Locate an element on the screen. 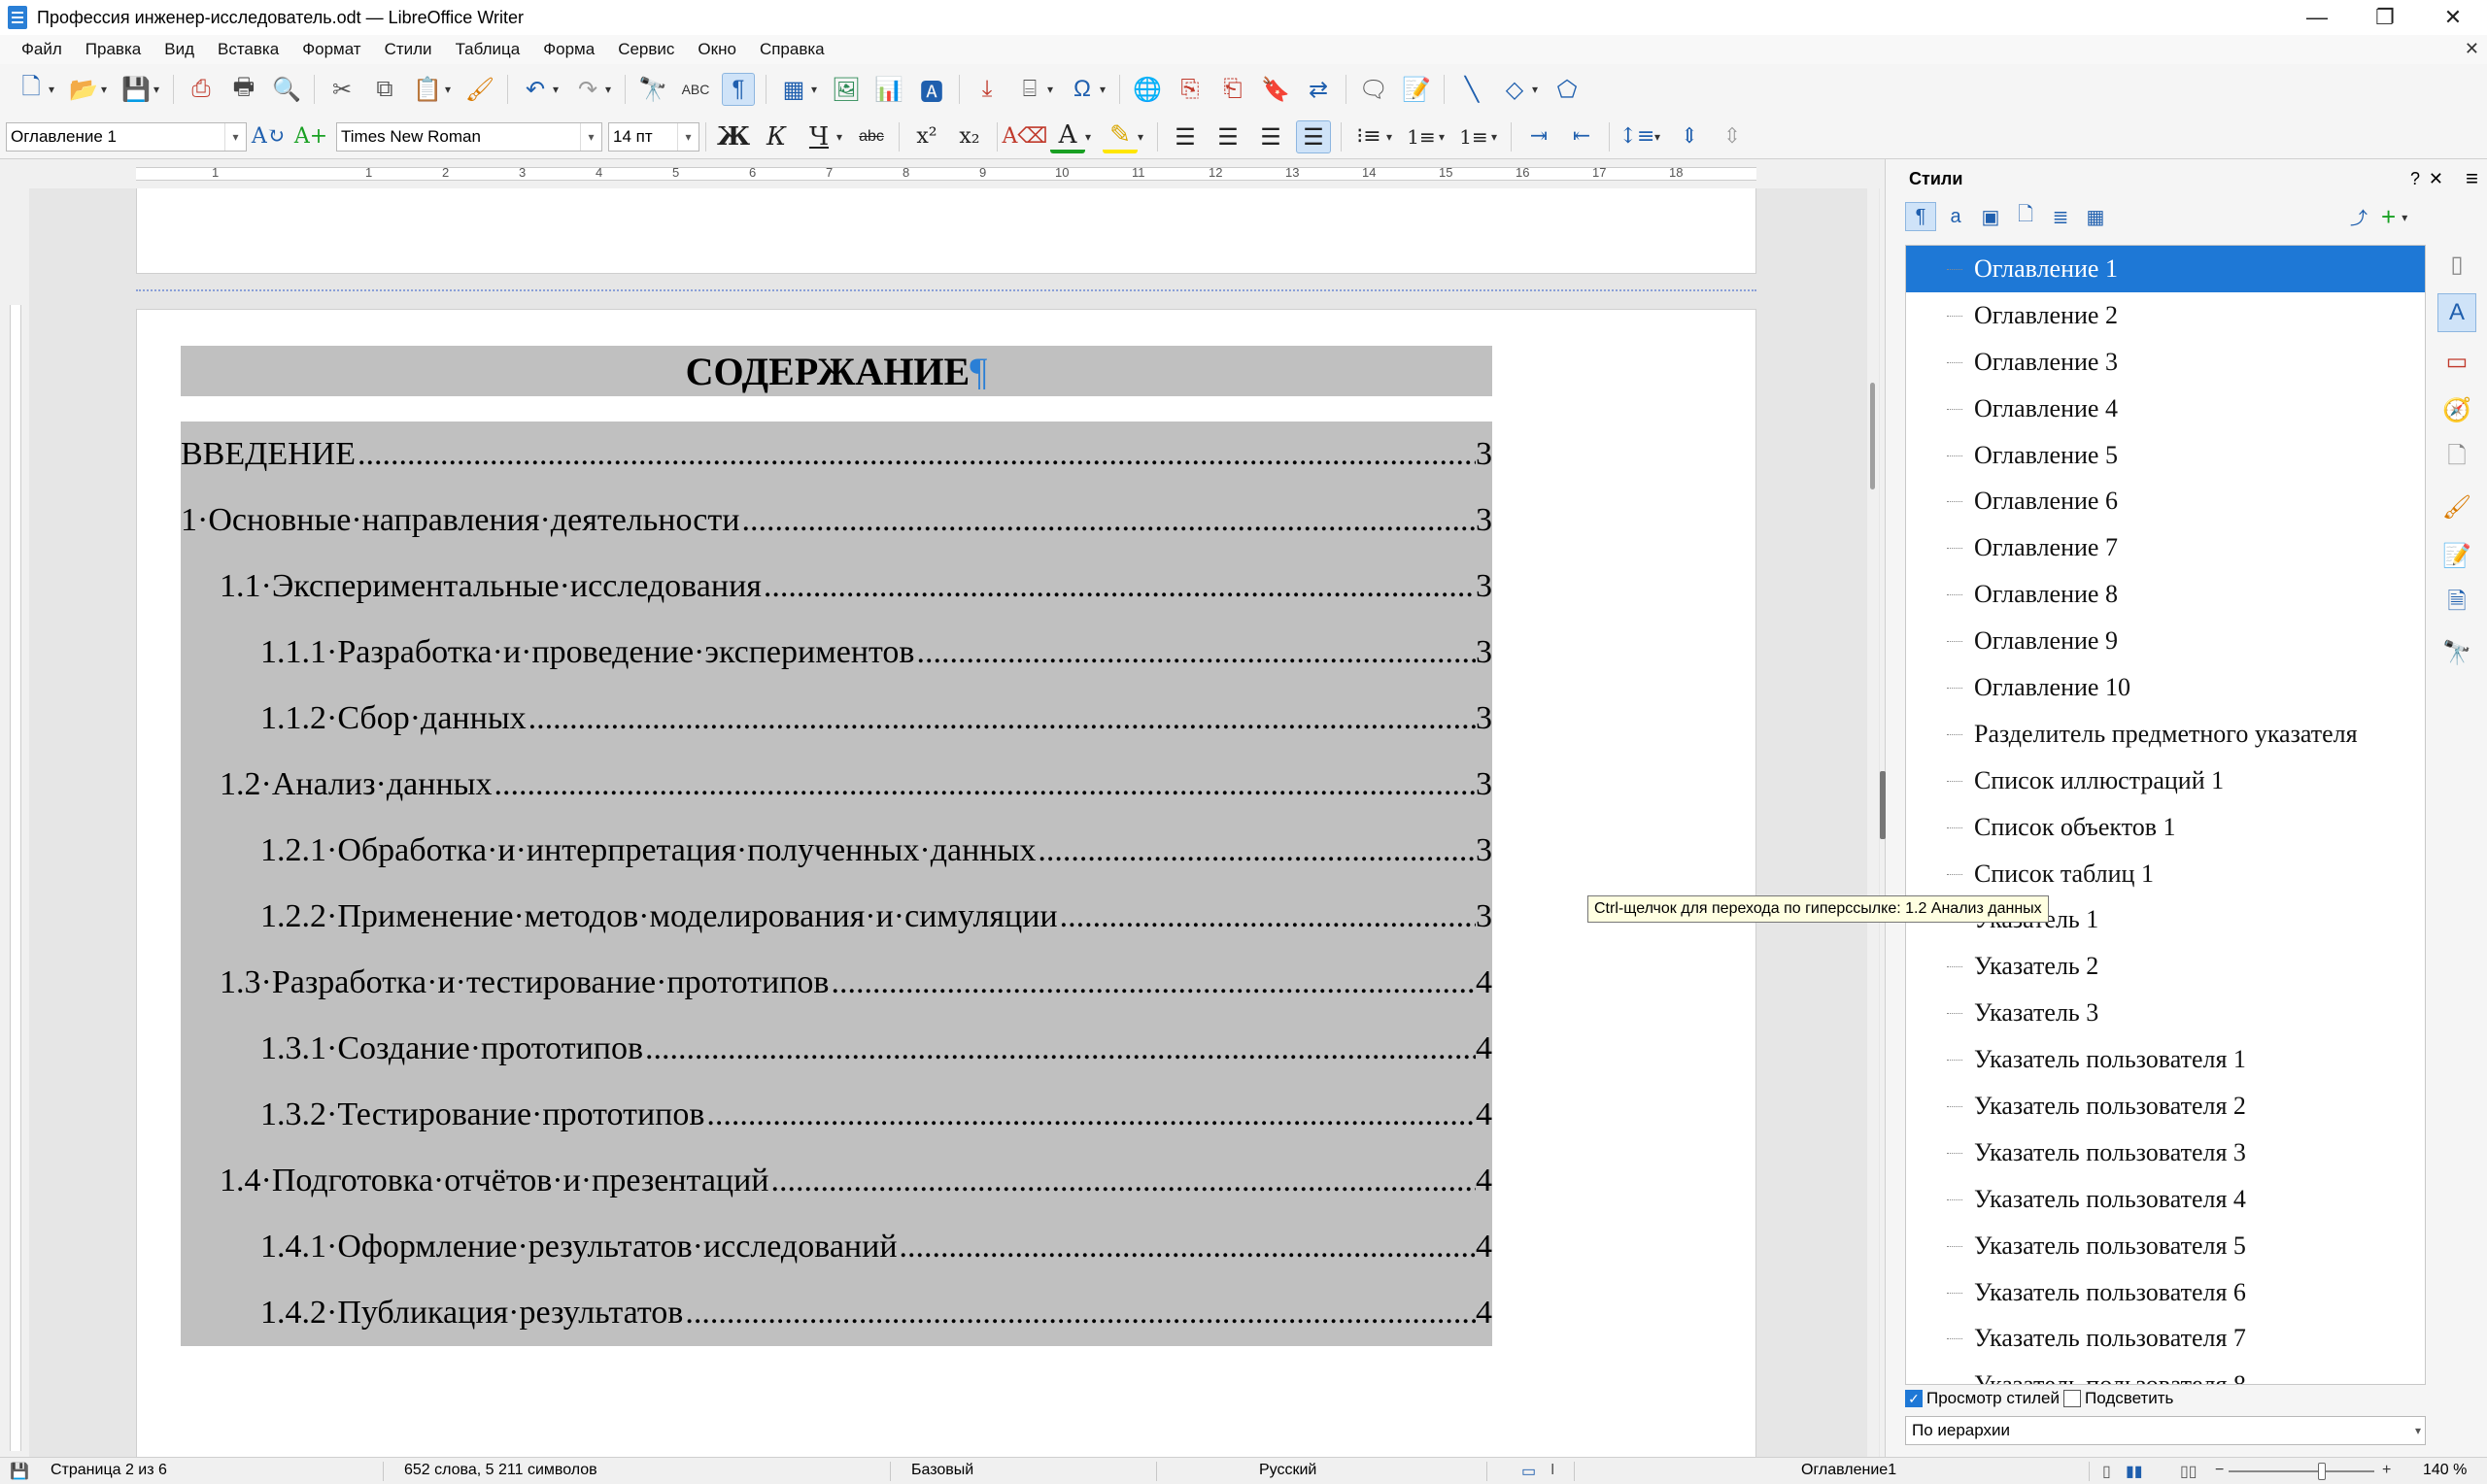 This screenshot has width=2487, height=1484. update-style-icon: A↻ is located at coordinates (268, 136).